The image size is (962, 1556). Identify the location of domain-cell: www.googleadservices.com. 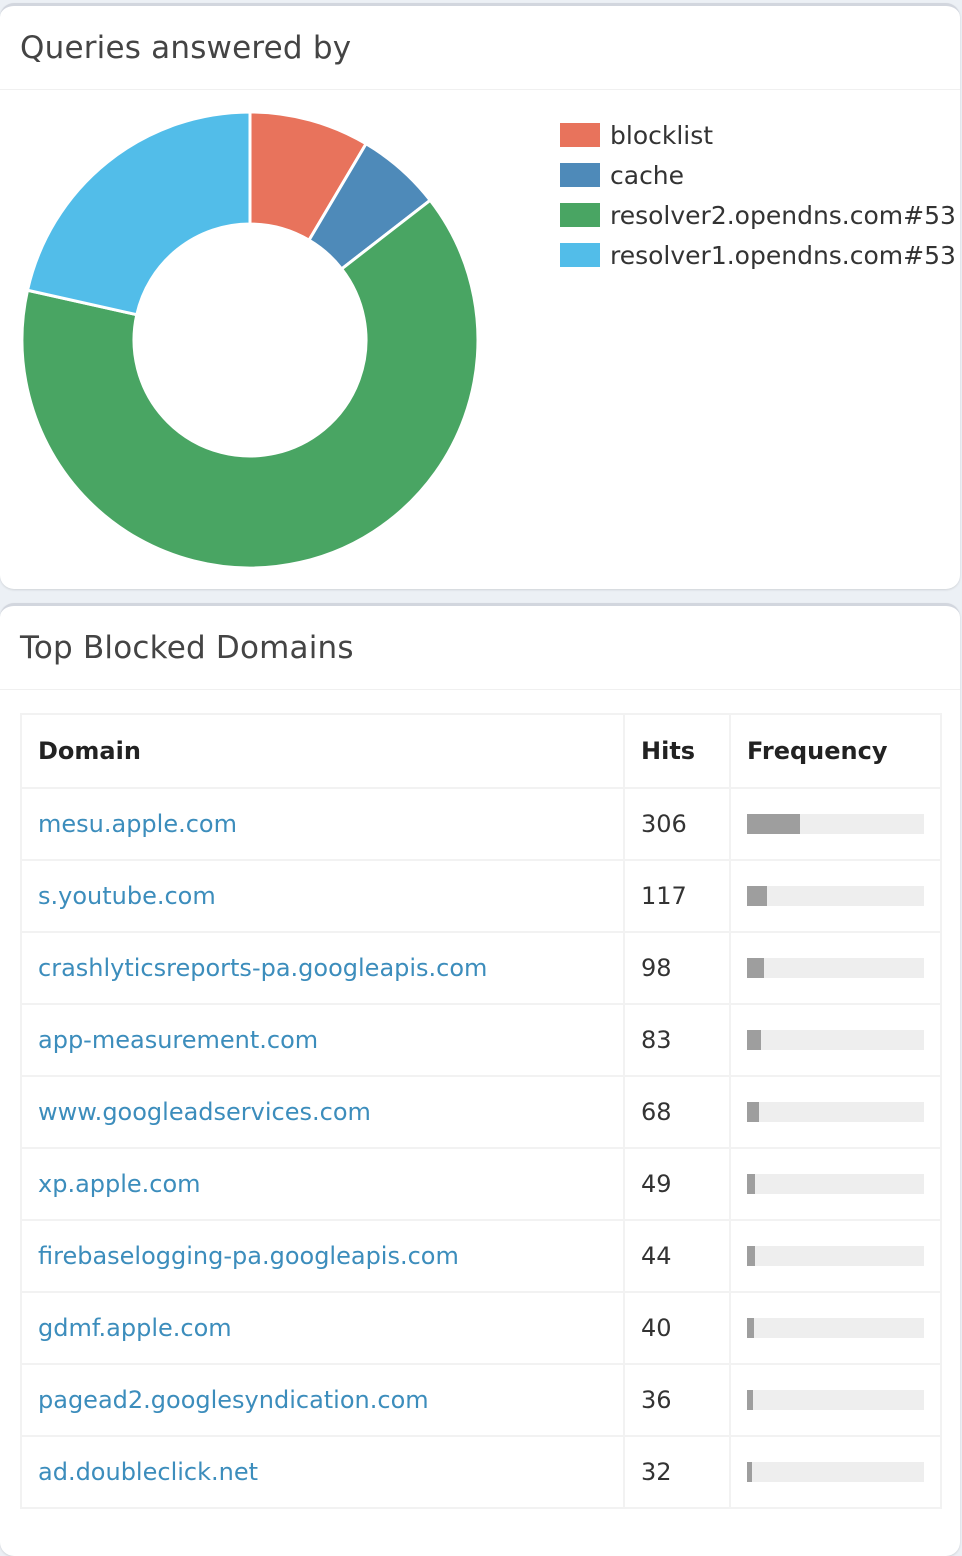
(322, 1112).